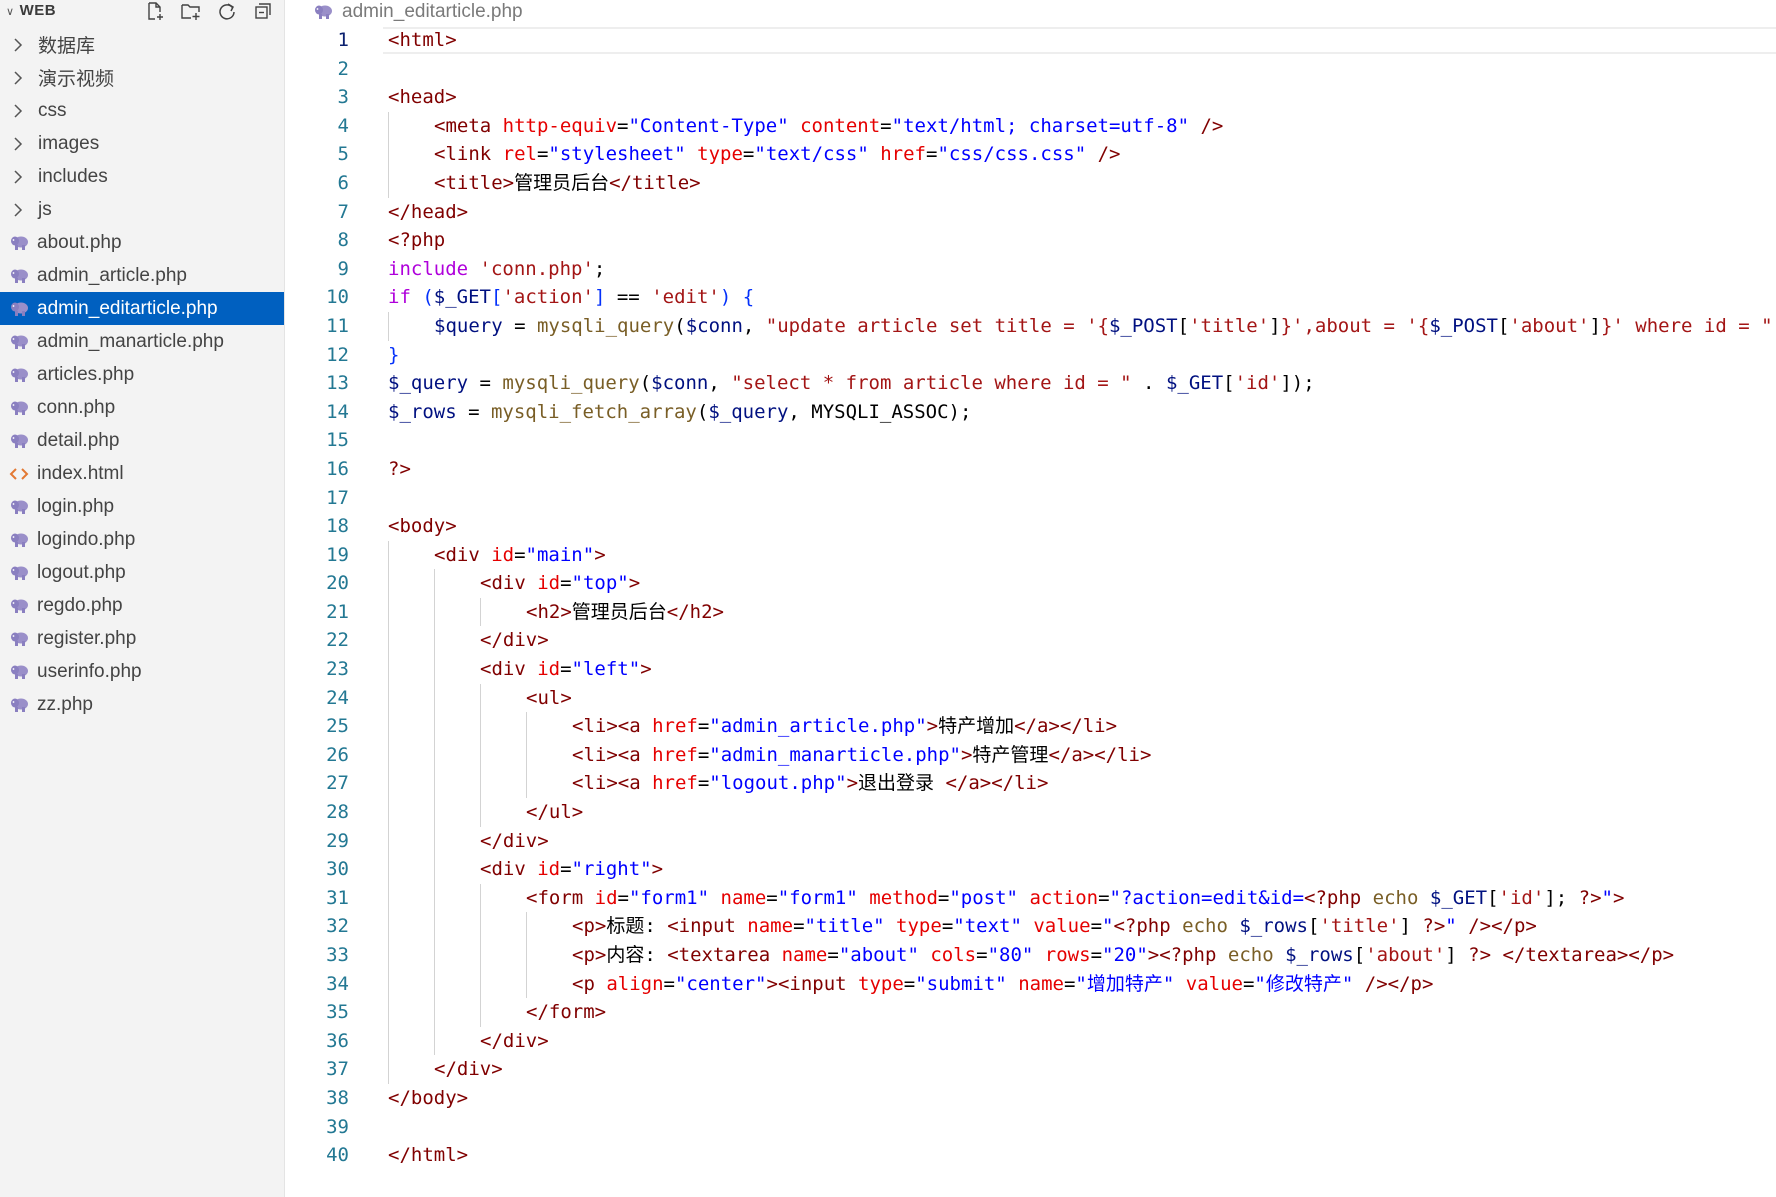 This screenshot has width=1776, height=1197. Describe the element at coordinates (142, 374) in the screenshot. I see `file-articles-php: articles.php` at that location.